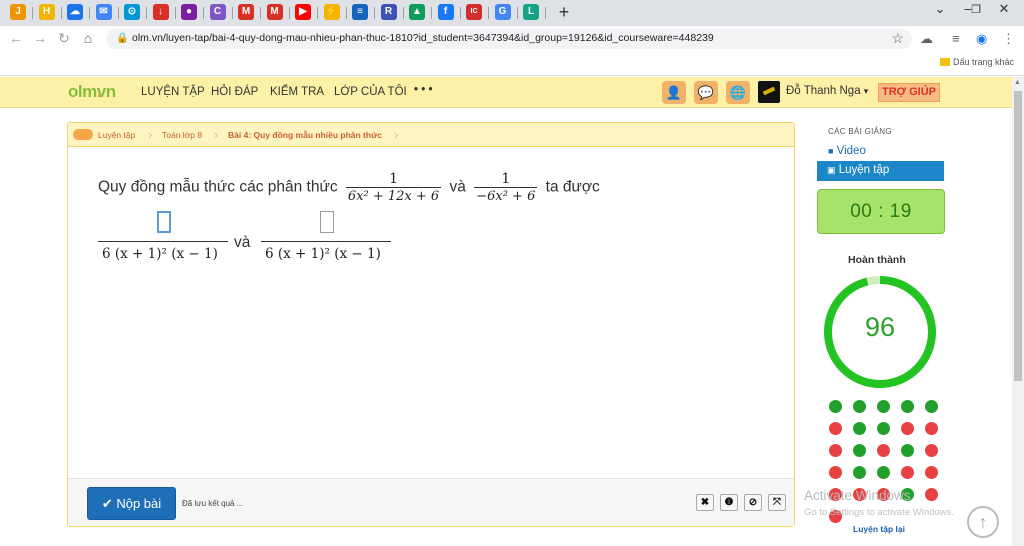 This screenshot has width=1024, height=546. Describe the element at coordinates (674, 92) in the screenshot. I see `add-friend-icon: 👤` at that location.